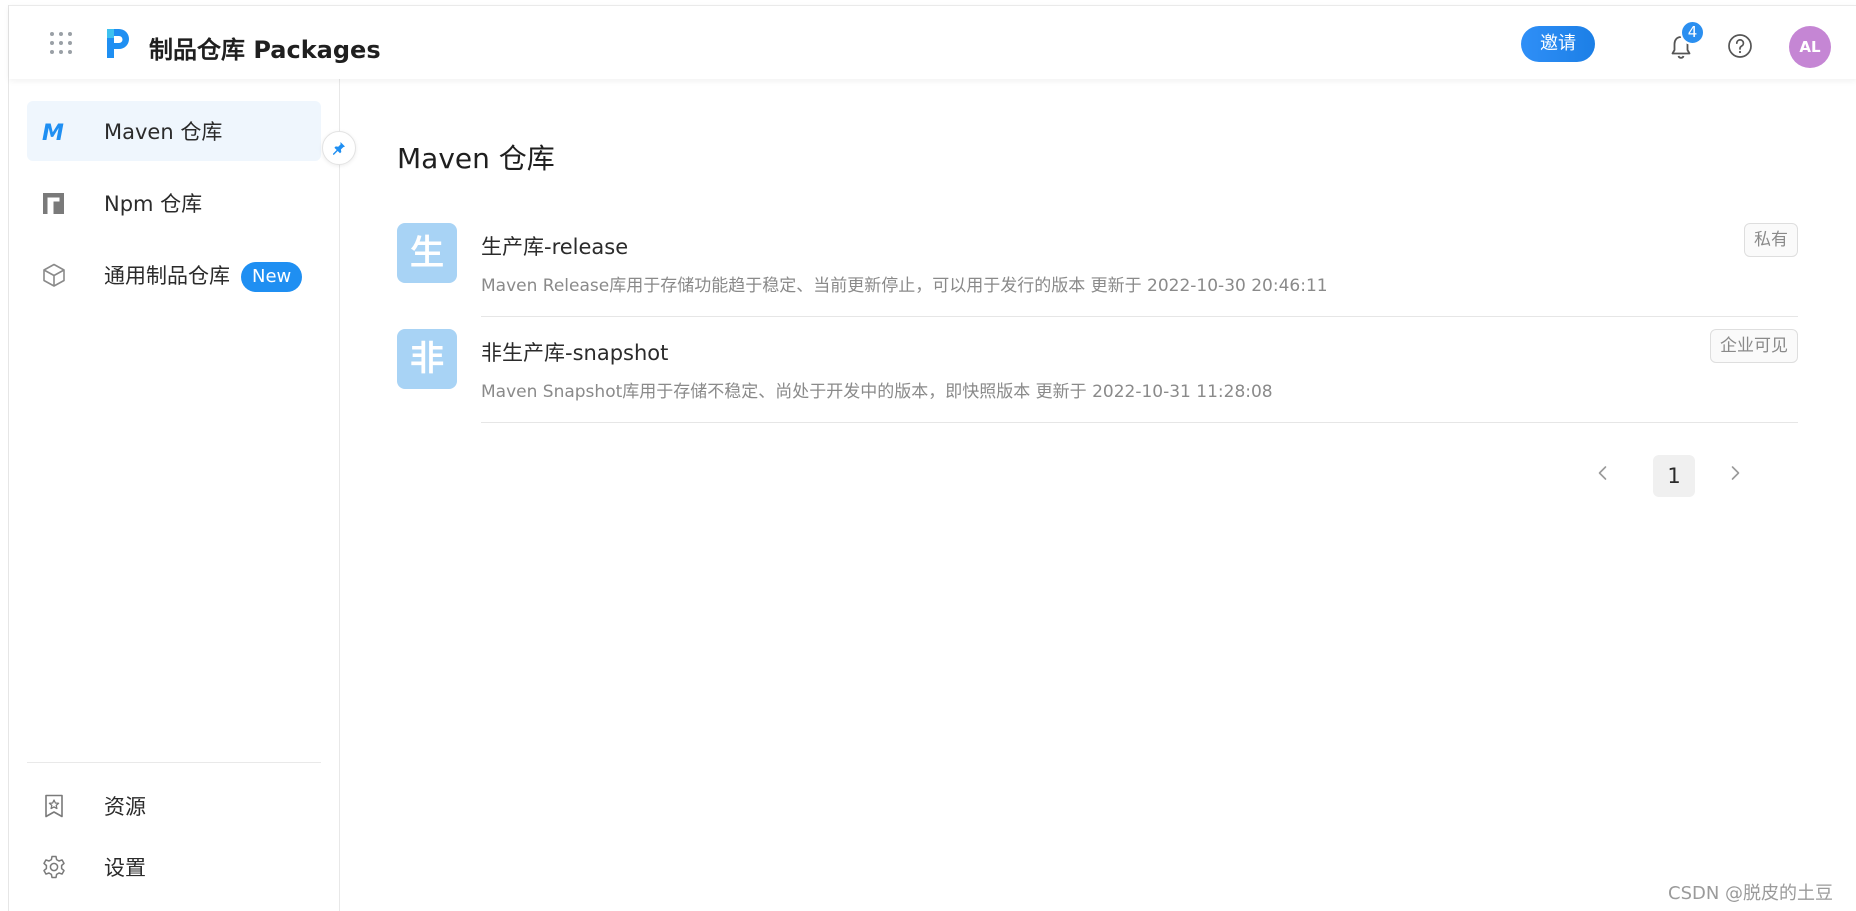 This screenshot has width=1856, height=911. I want to click on sidebar-item-settings: 设置, so click(174, 867).